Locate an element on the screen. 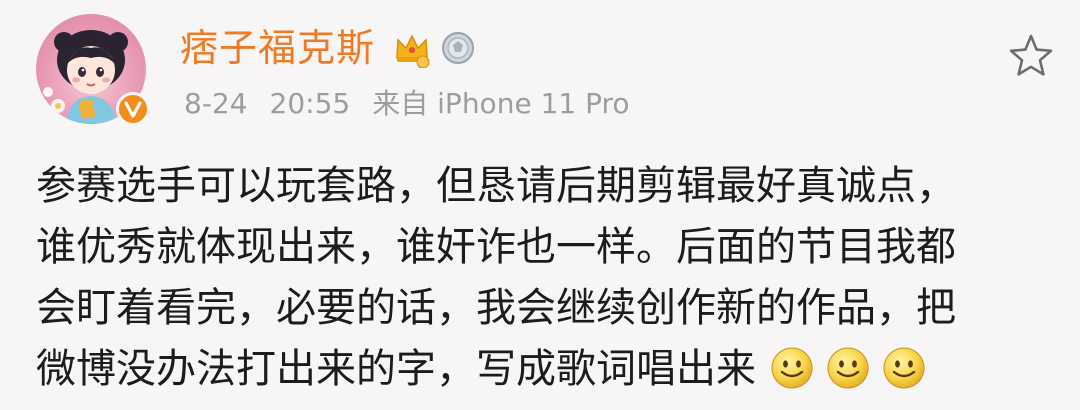 This screenshot has width=1080, height=410. post-text-line: 微博没办法打出来的字，写成歌词唱出来 is located at coordinates (396, 369).